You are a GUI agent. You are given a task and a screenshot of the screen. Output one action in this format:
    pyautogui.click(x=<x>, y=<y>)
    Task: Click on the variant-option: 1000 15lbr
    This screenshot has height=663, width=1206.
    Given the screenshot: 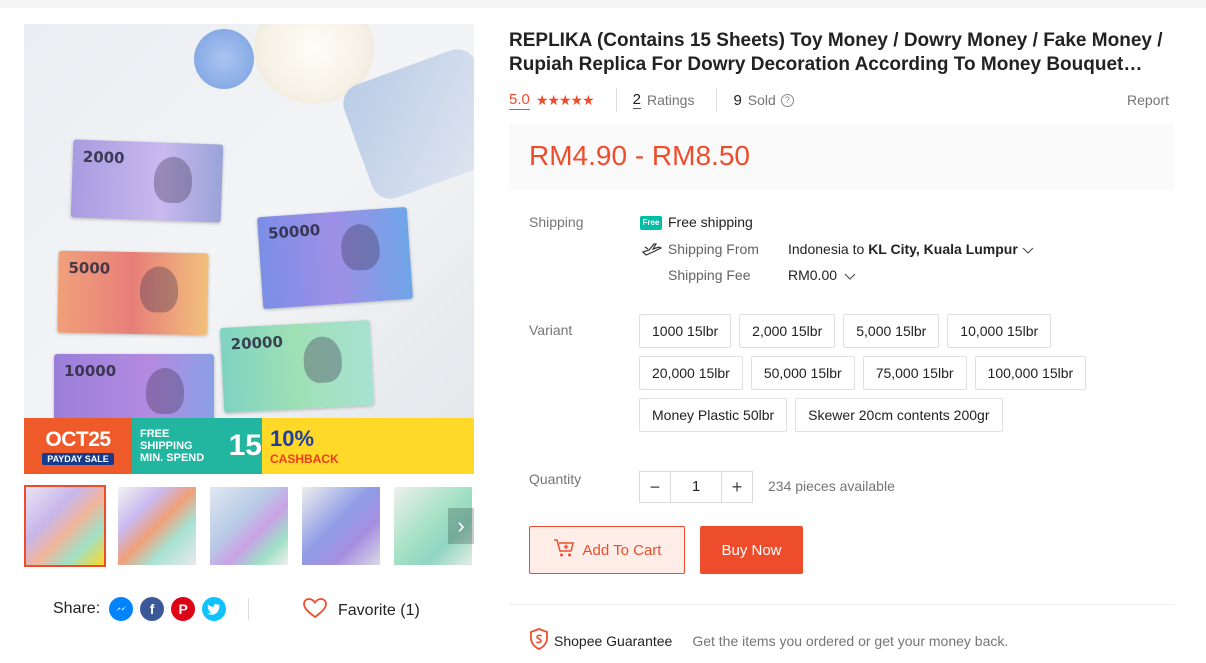 What is the action you would take?
    pyautogui.click(x=685, y=331)
    